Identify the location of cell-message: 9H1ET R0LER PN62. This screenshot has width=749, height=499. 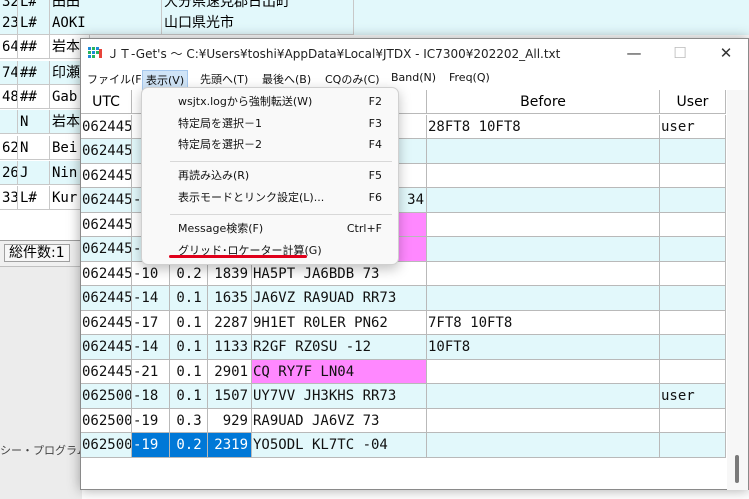
(339, 322).